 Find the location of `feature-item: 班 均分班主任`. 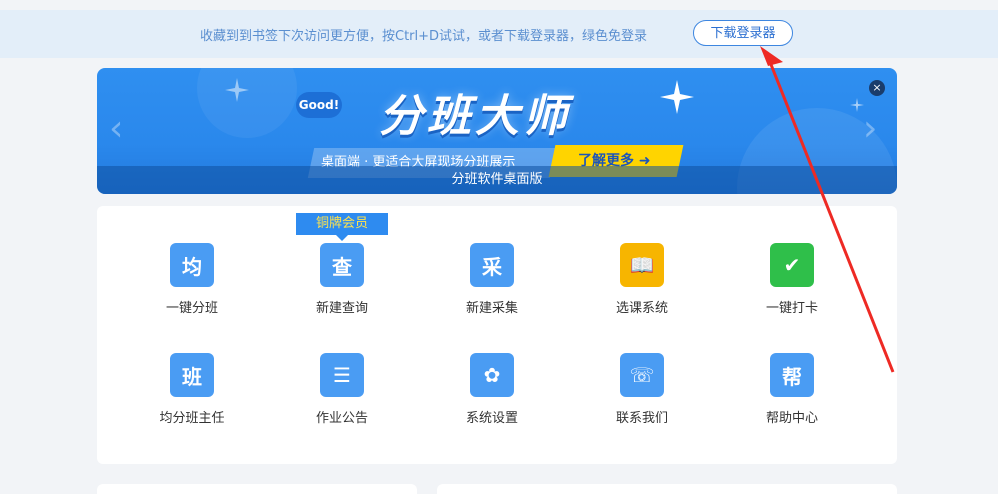

feature-item: 班 均分班主任 is located at coordinates (192, 398).